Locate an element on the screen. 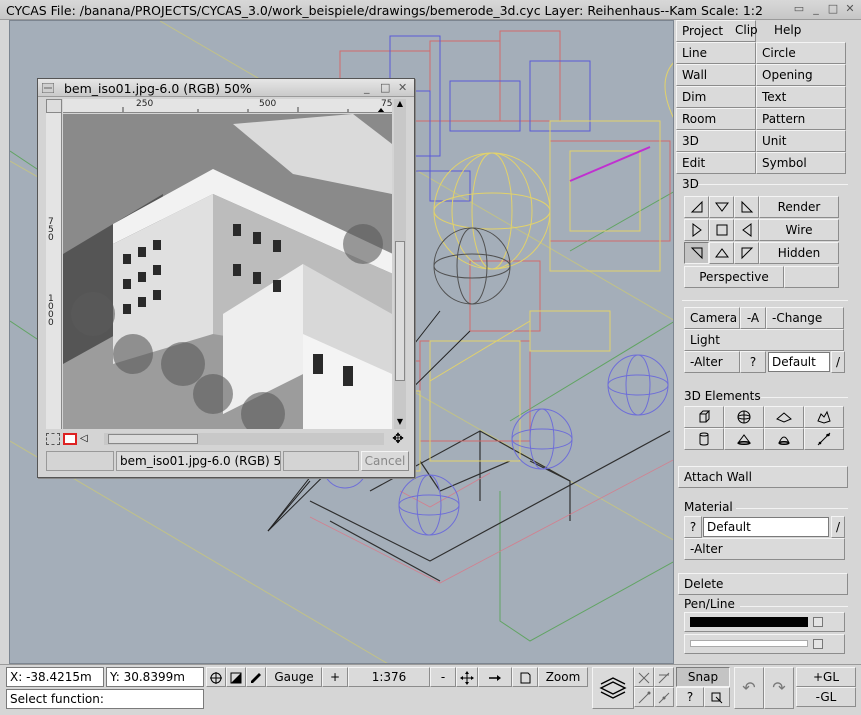 This screenshot has height=715, width=861. line-style-selector is located at coordinates (764, 644).